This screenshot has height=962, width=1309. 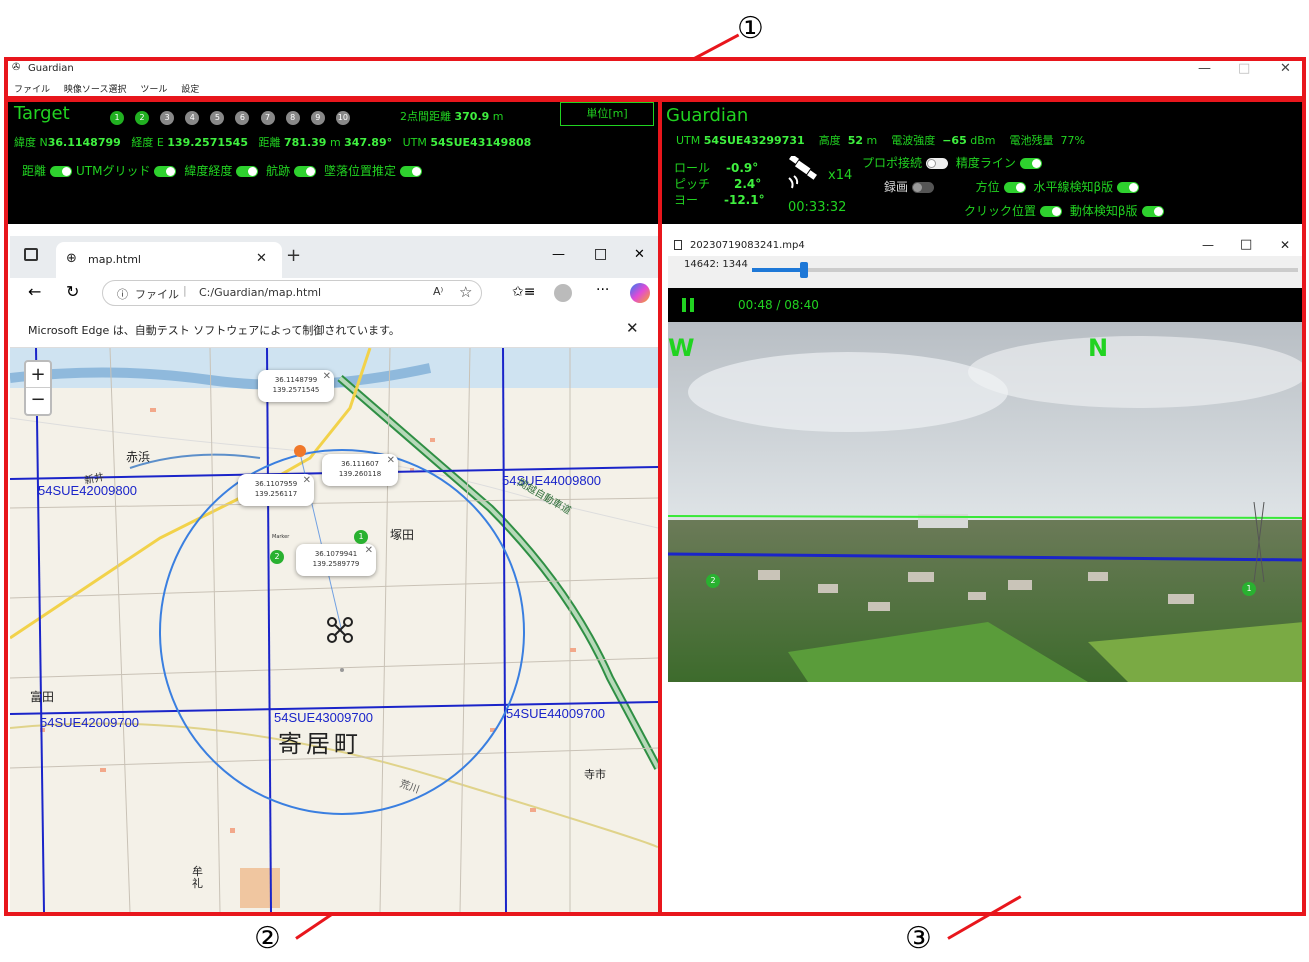 I want to click on target-3-button: 3, so click(x=167, y=117).